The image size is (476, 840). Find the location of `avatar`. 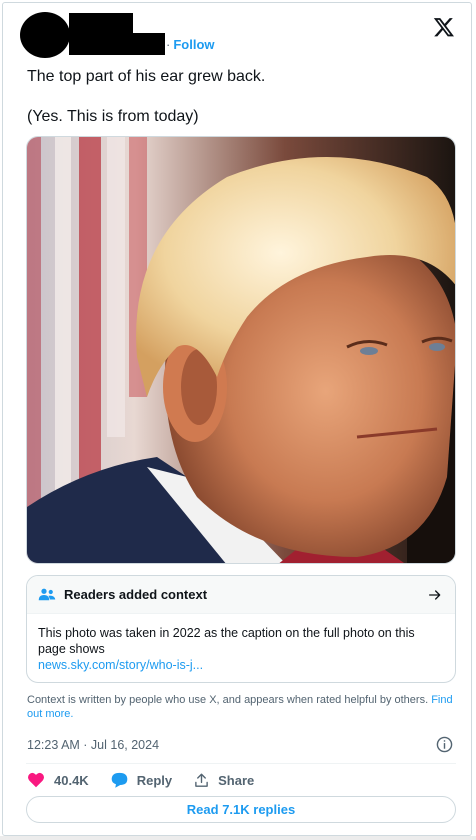

avatar is located at coordinates (45, 35).